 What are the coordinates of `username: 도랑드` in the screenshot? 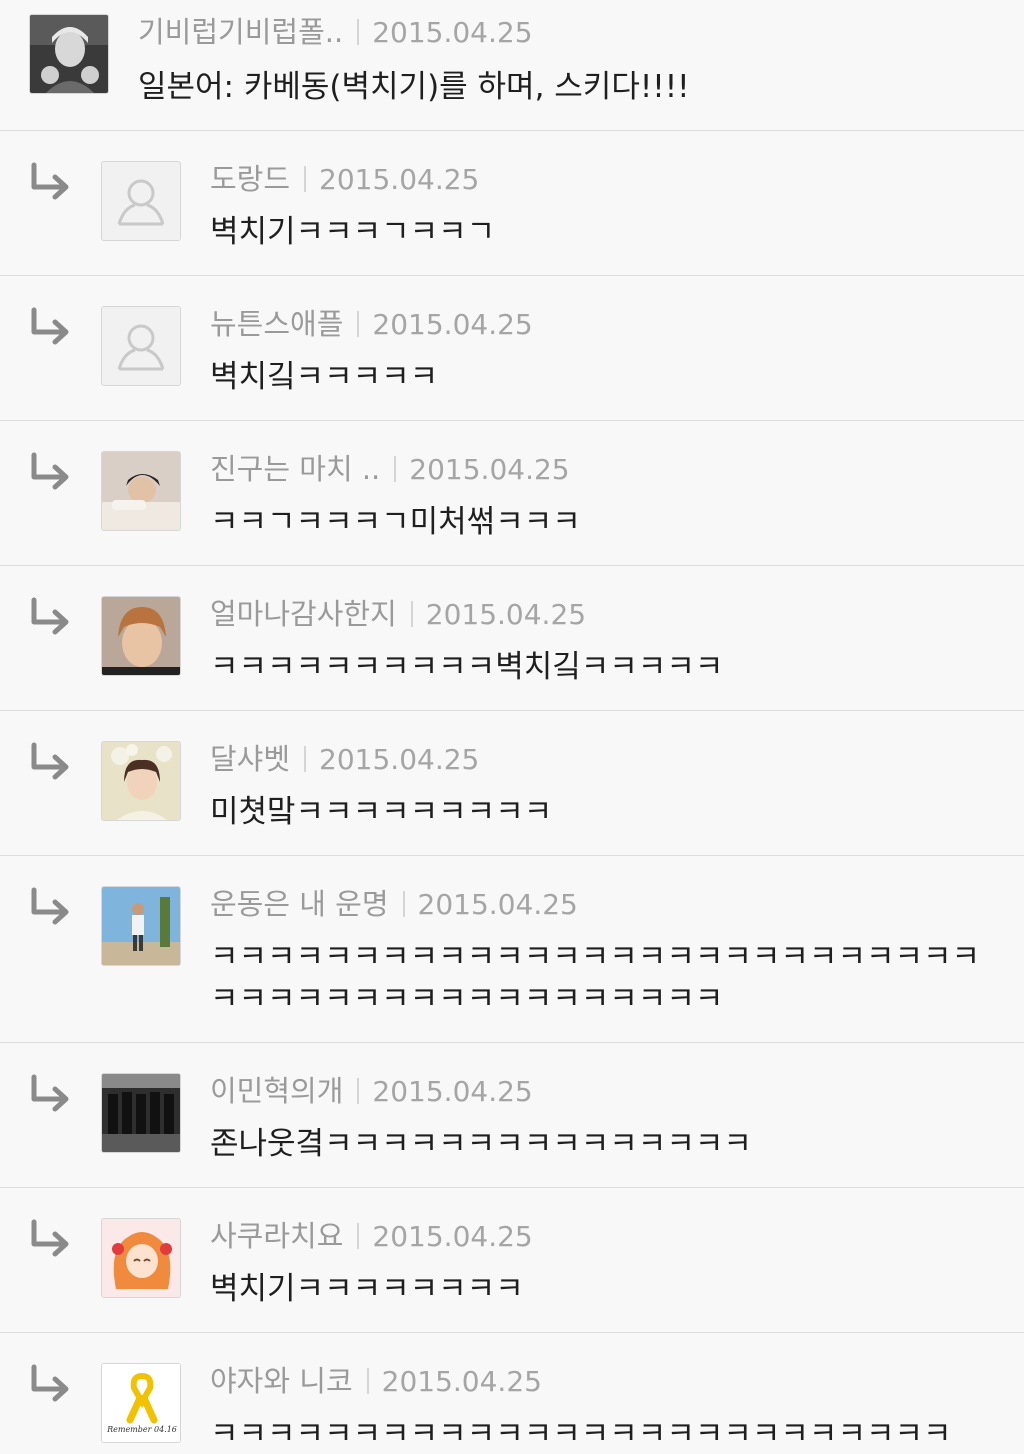 It's located at (250, 179).